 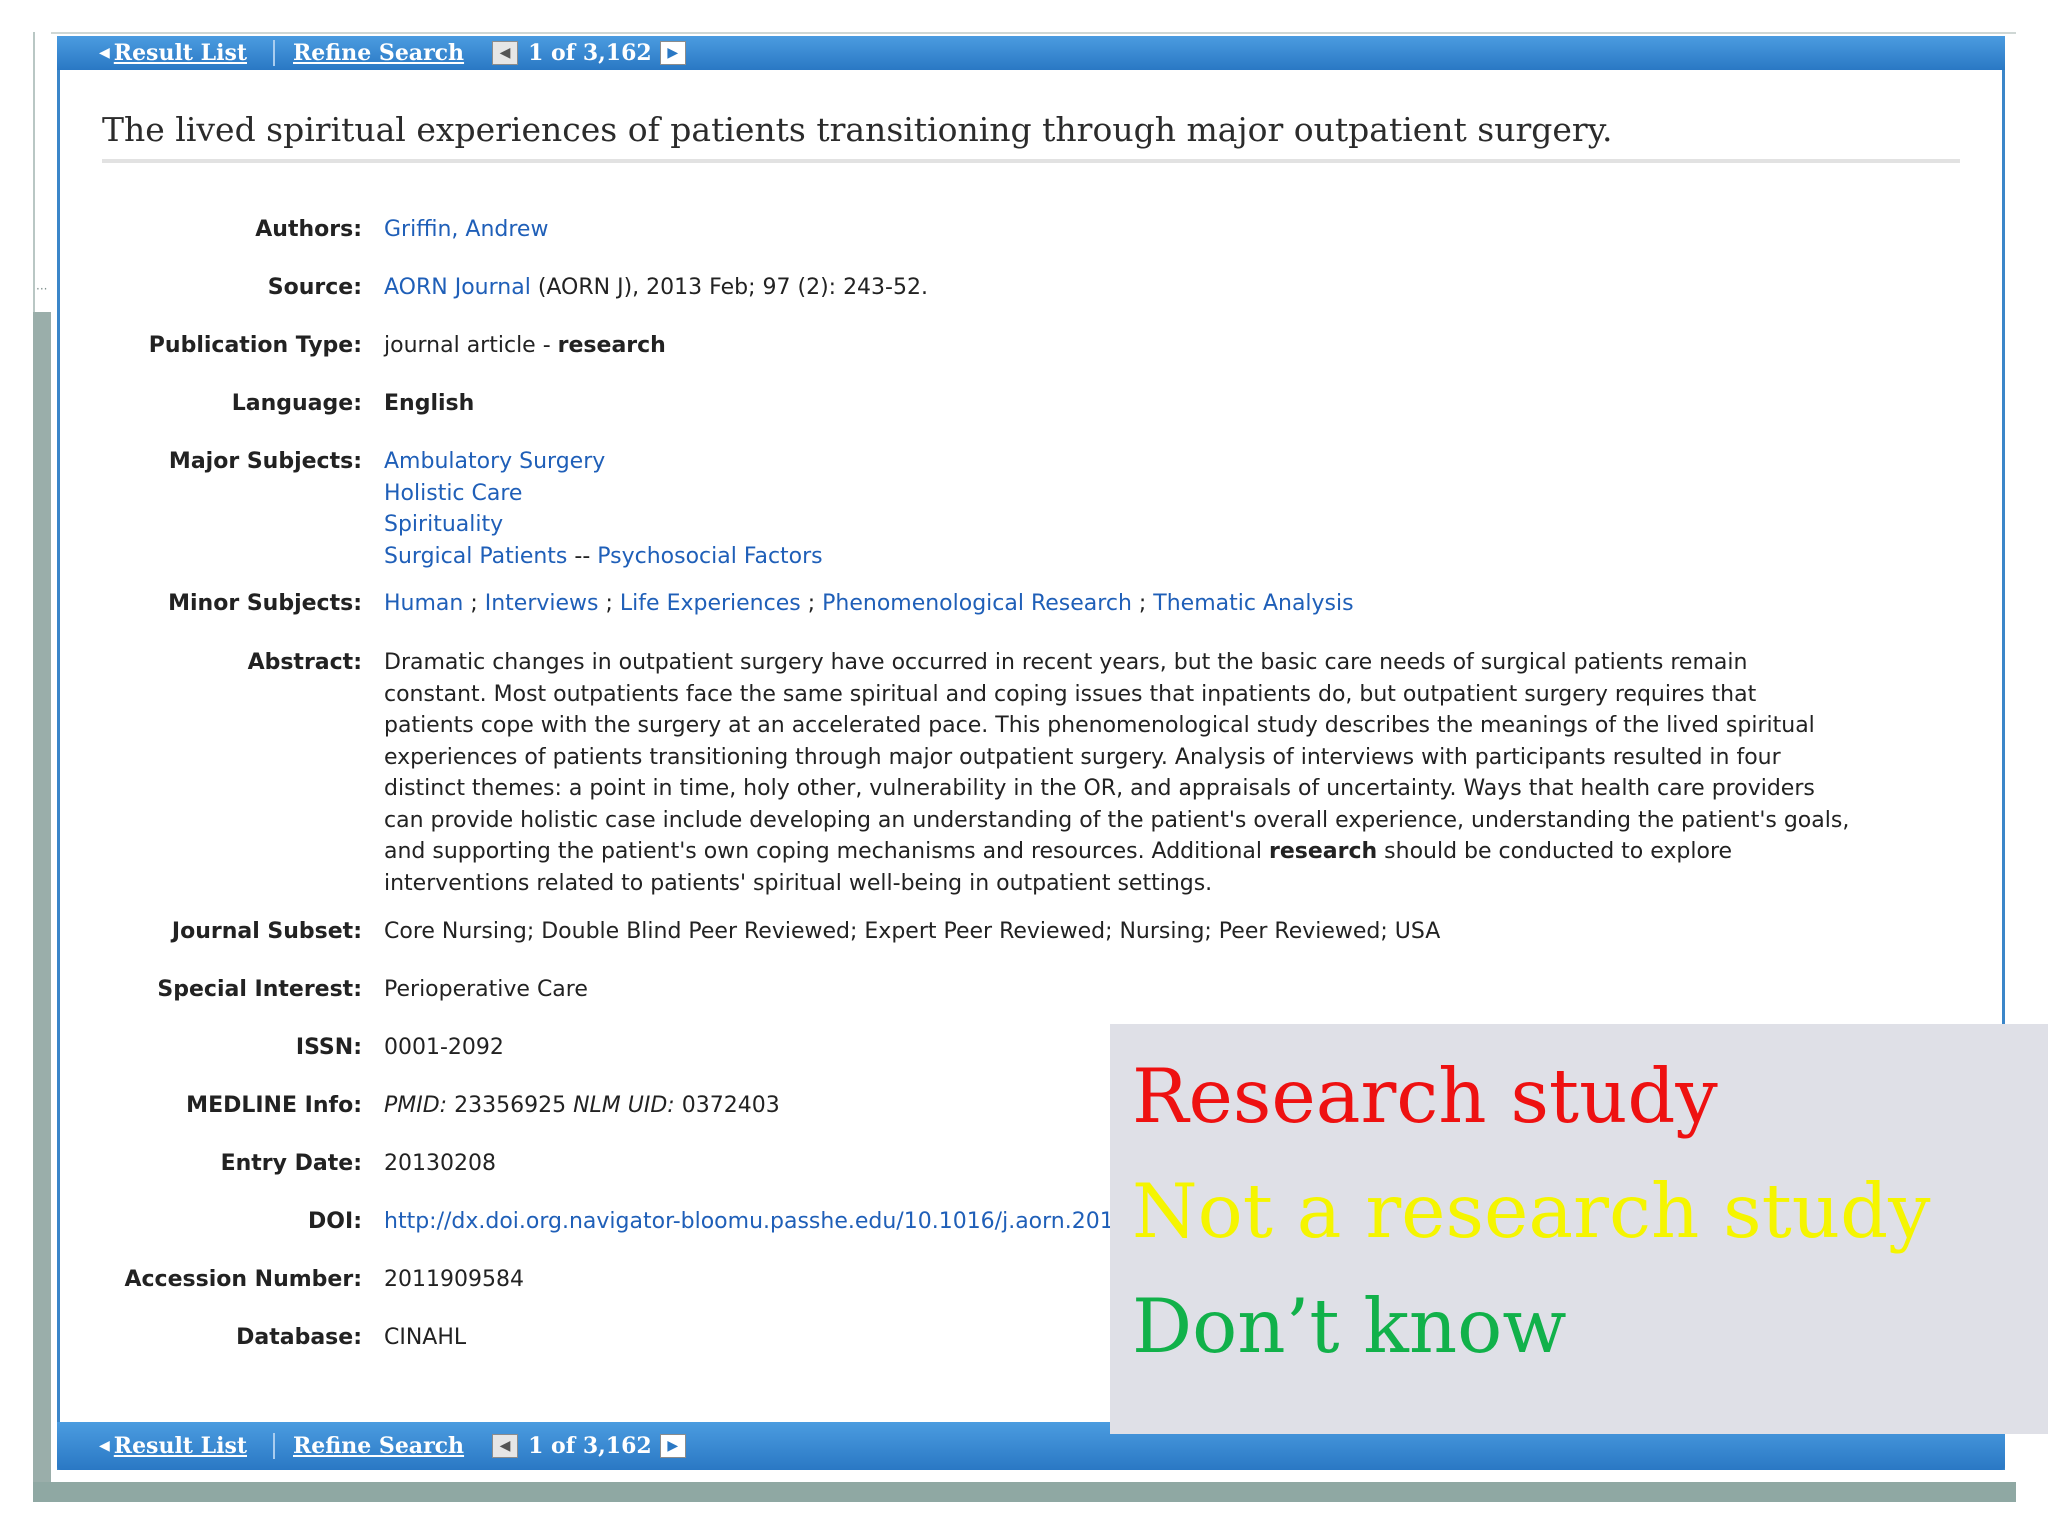 I want to click on major-subject-link: Spirituality, so click(x=443, y=524).